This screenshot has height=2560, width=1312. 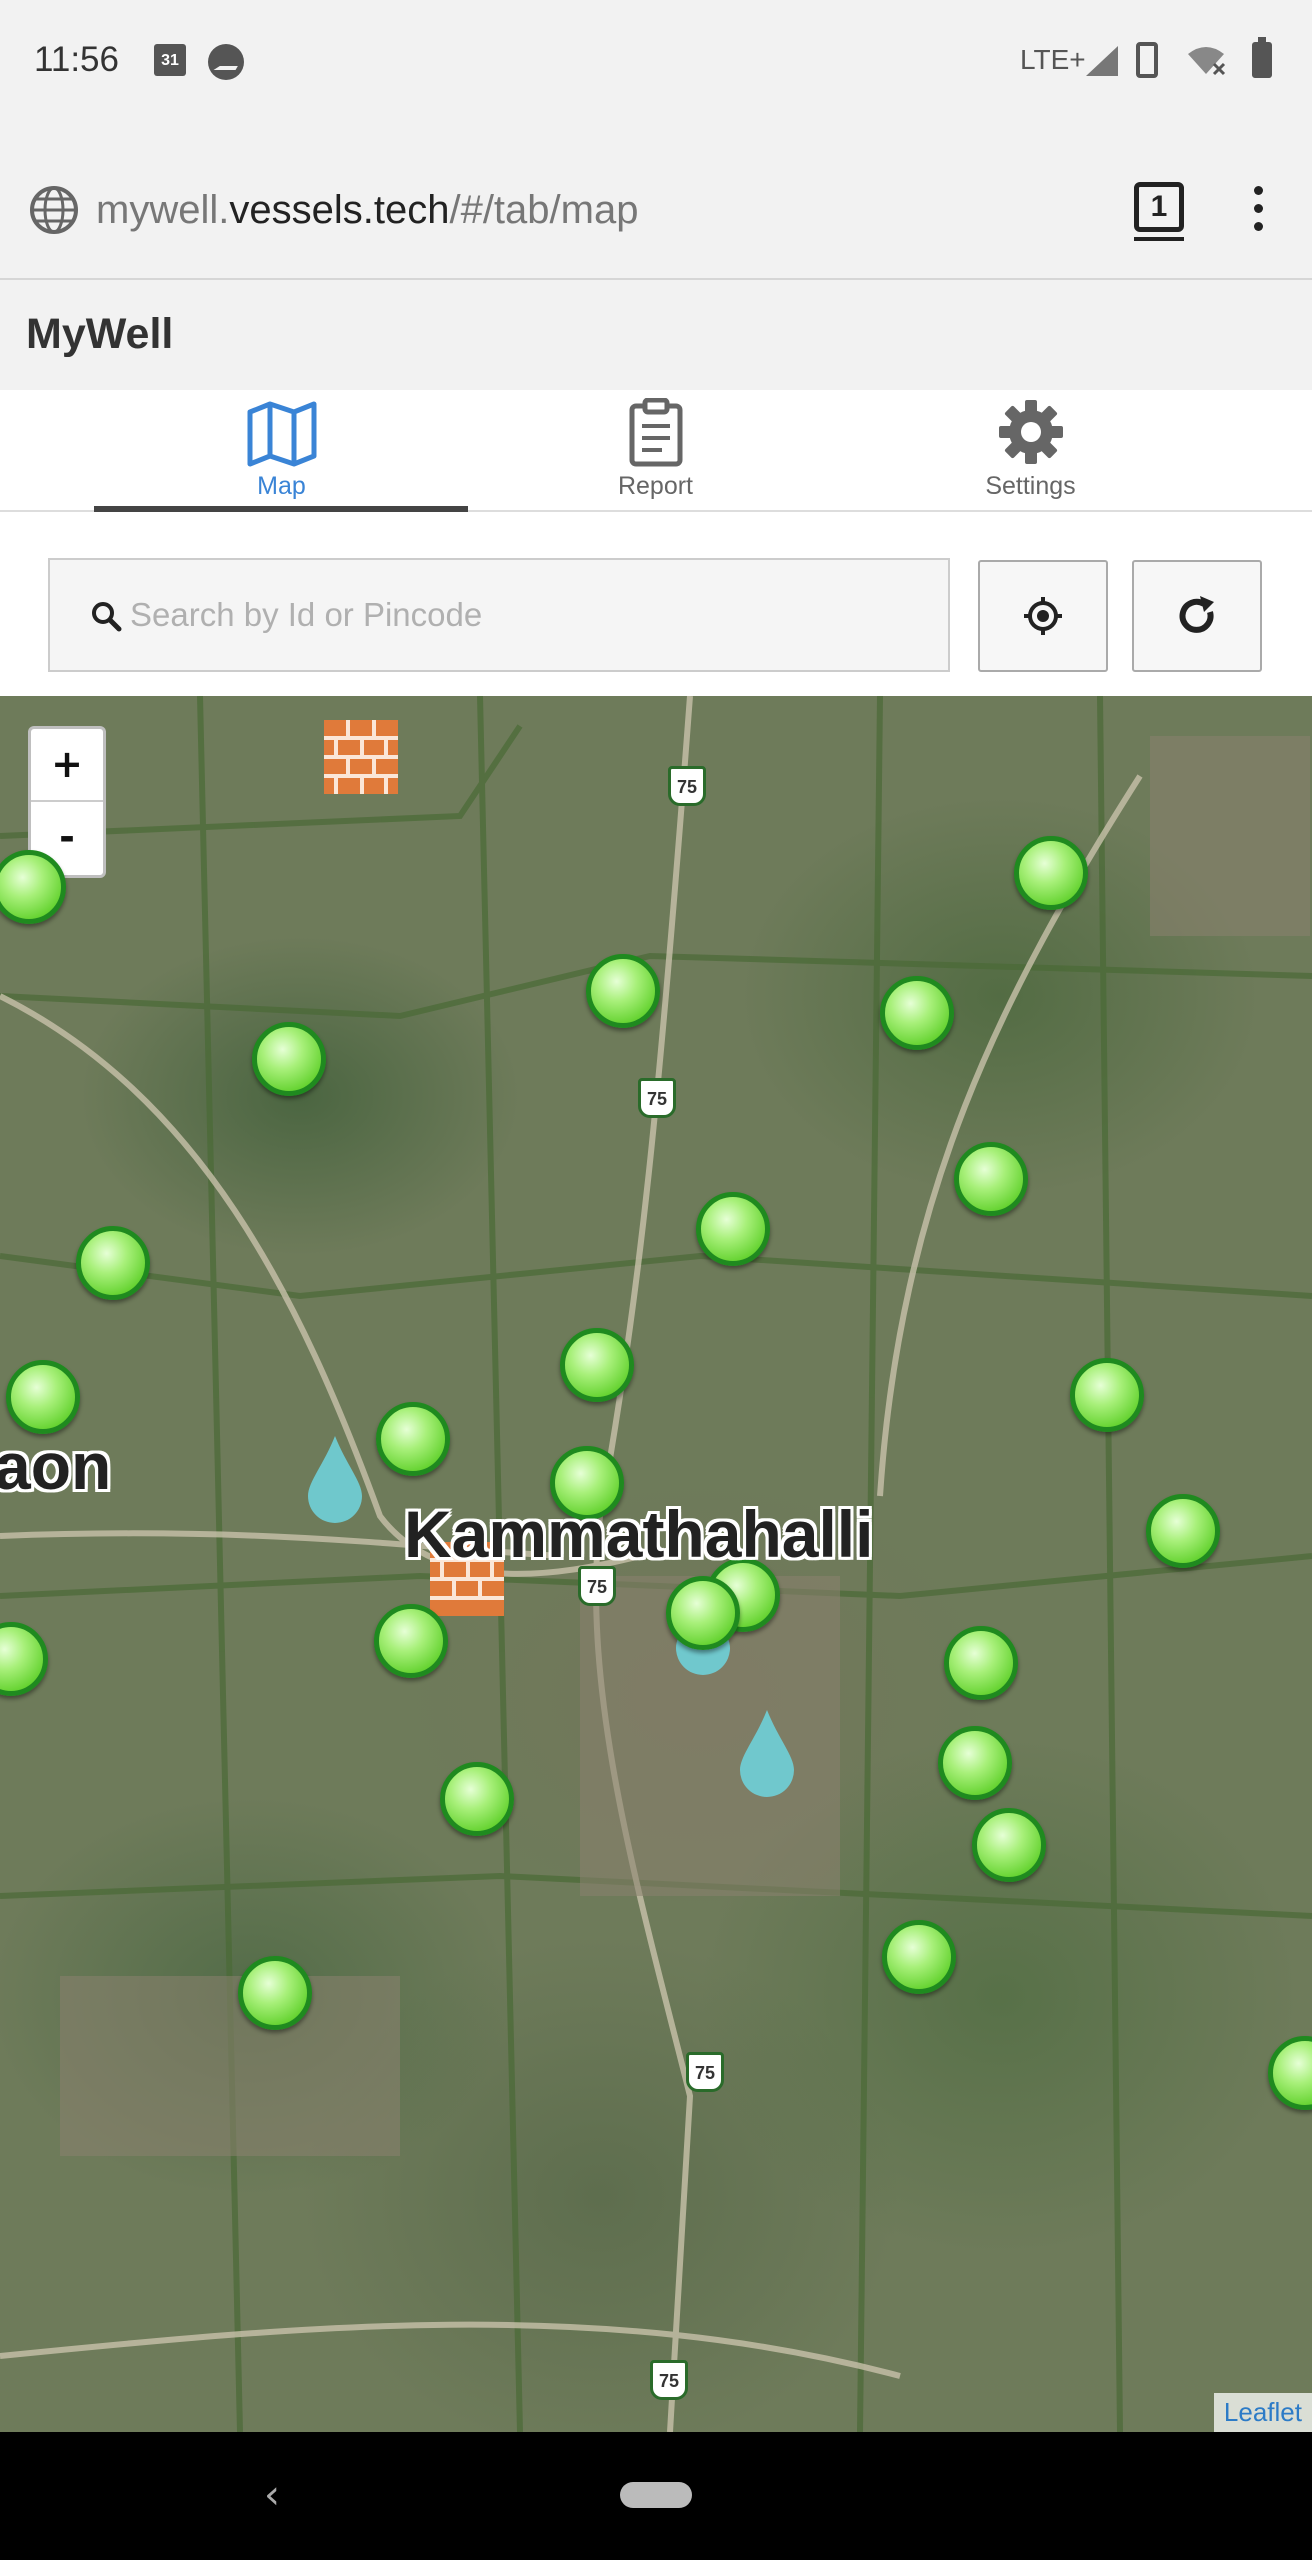 I want to click on tab-settings: Settings, so click(x=1030, y=451).